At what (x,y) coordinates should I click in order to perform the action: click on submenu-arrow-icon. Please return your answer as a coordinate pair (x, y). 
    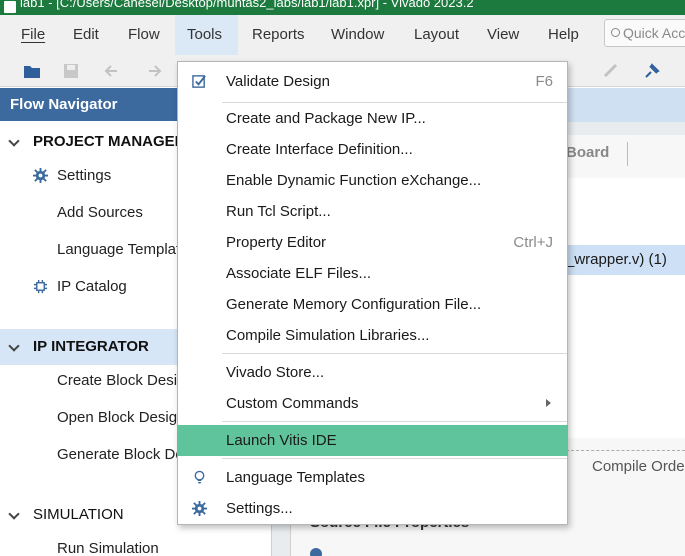
    Looking at the image, I should click on (548, 403).